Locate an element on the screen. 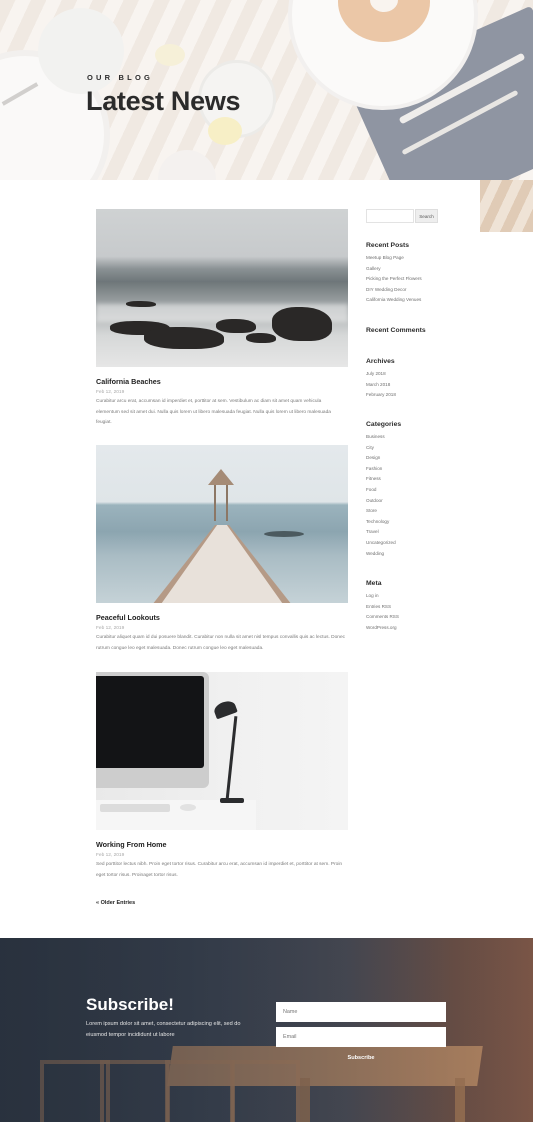 This screenshot has height=1122, width=533. meta-title: Meta is located at coordinates (374, 583).